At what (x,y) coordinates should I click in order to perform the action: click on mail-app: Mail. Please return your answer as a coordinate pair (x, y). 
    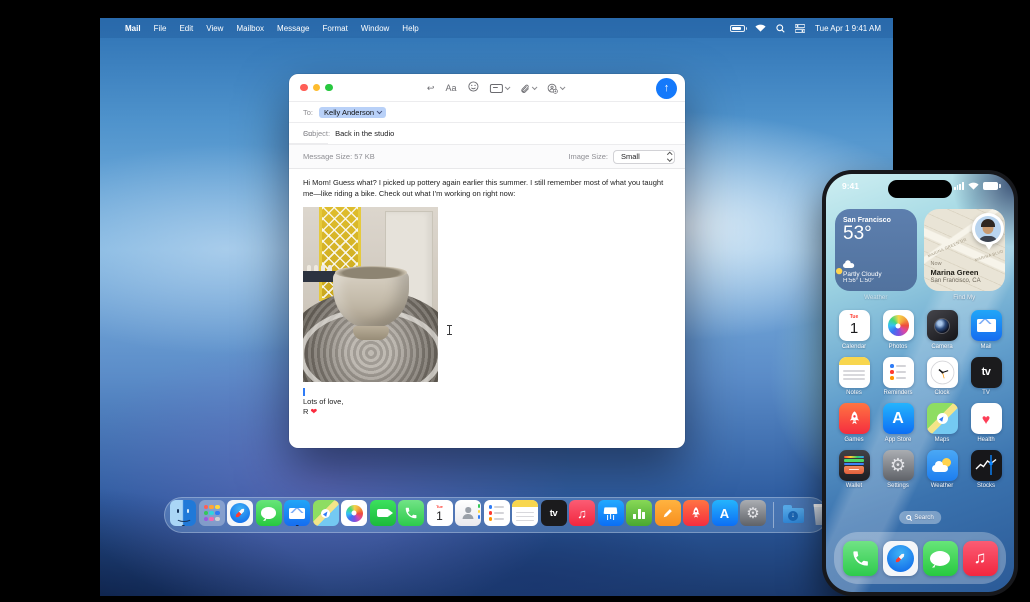
    Looking at the image, I should click on (986, 330).